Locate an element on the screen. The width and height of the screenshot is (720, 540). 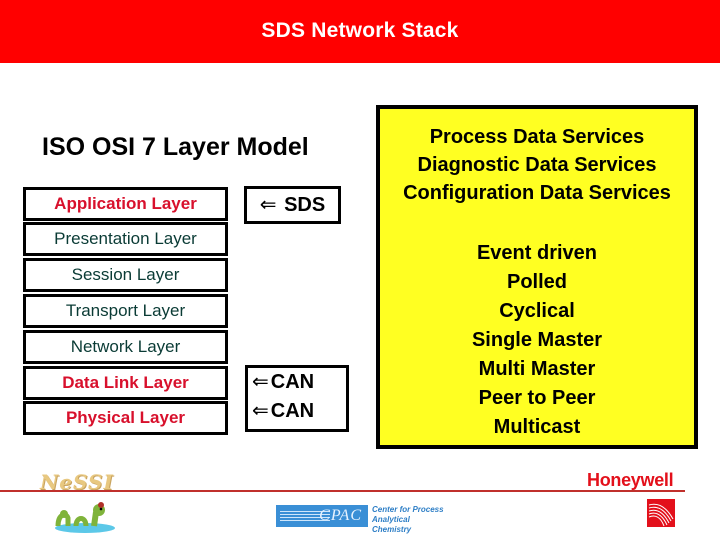
cpac-wordmark: CPAC is located at coordinates (340, 515).